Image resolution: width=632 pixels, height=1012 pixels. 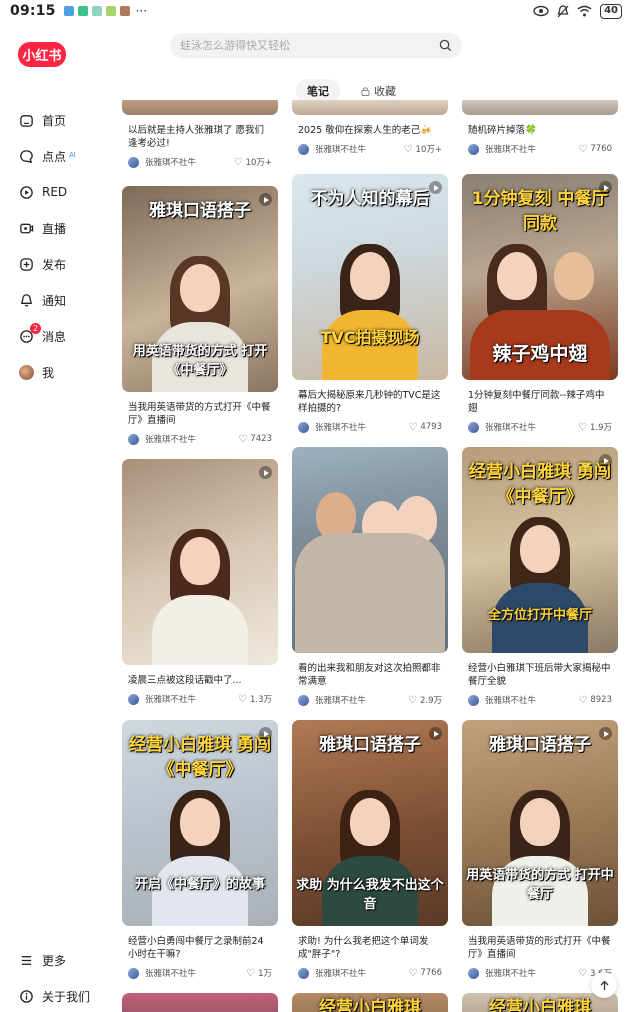 What do you see at coordinates (425, 427) in the screenshot?
I see `like-button: ♡ 4793` at bounding box center [425, 427].